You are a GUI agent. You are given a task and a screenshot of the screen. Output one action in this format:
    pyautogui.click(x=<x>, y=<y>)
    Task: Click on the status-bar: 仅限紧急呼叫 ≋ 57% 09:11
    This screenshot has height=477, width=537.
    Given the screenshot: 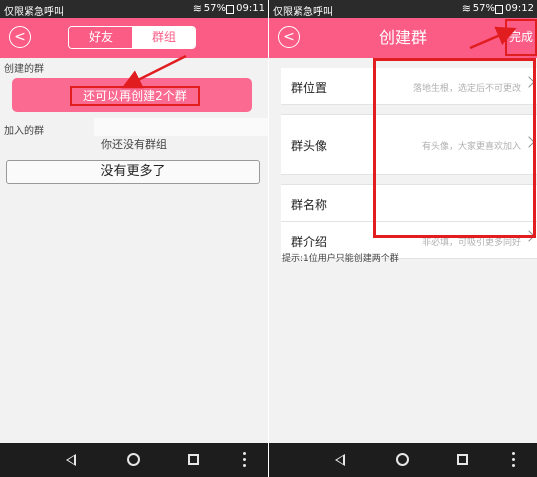 What is the action you would take?
    pyautogui.click(x=134, y=9)
    